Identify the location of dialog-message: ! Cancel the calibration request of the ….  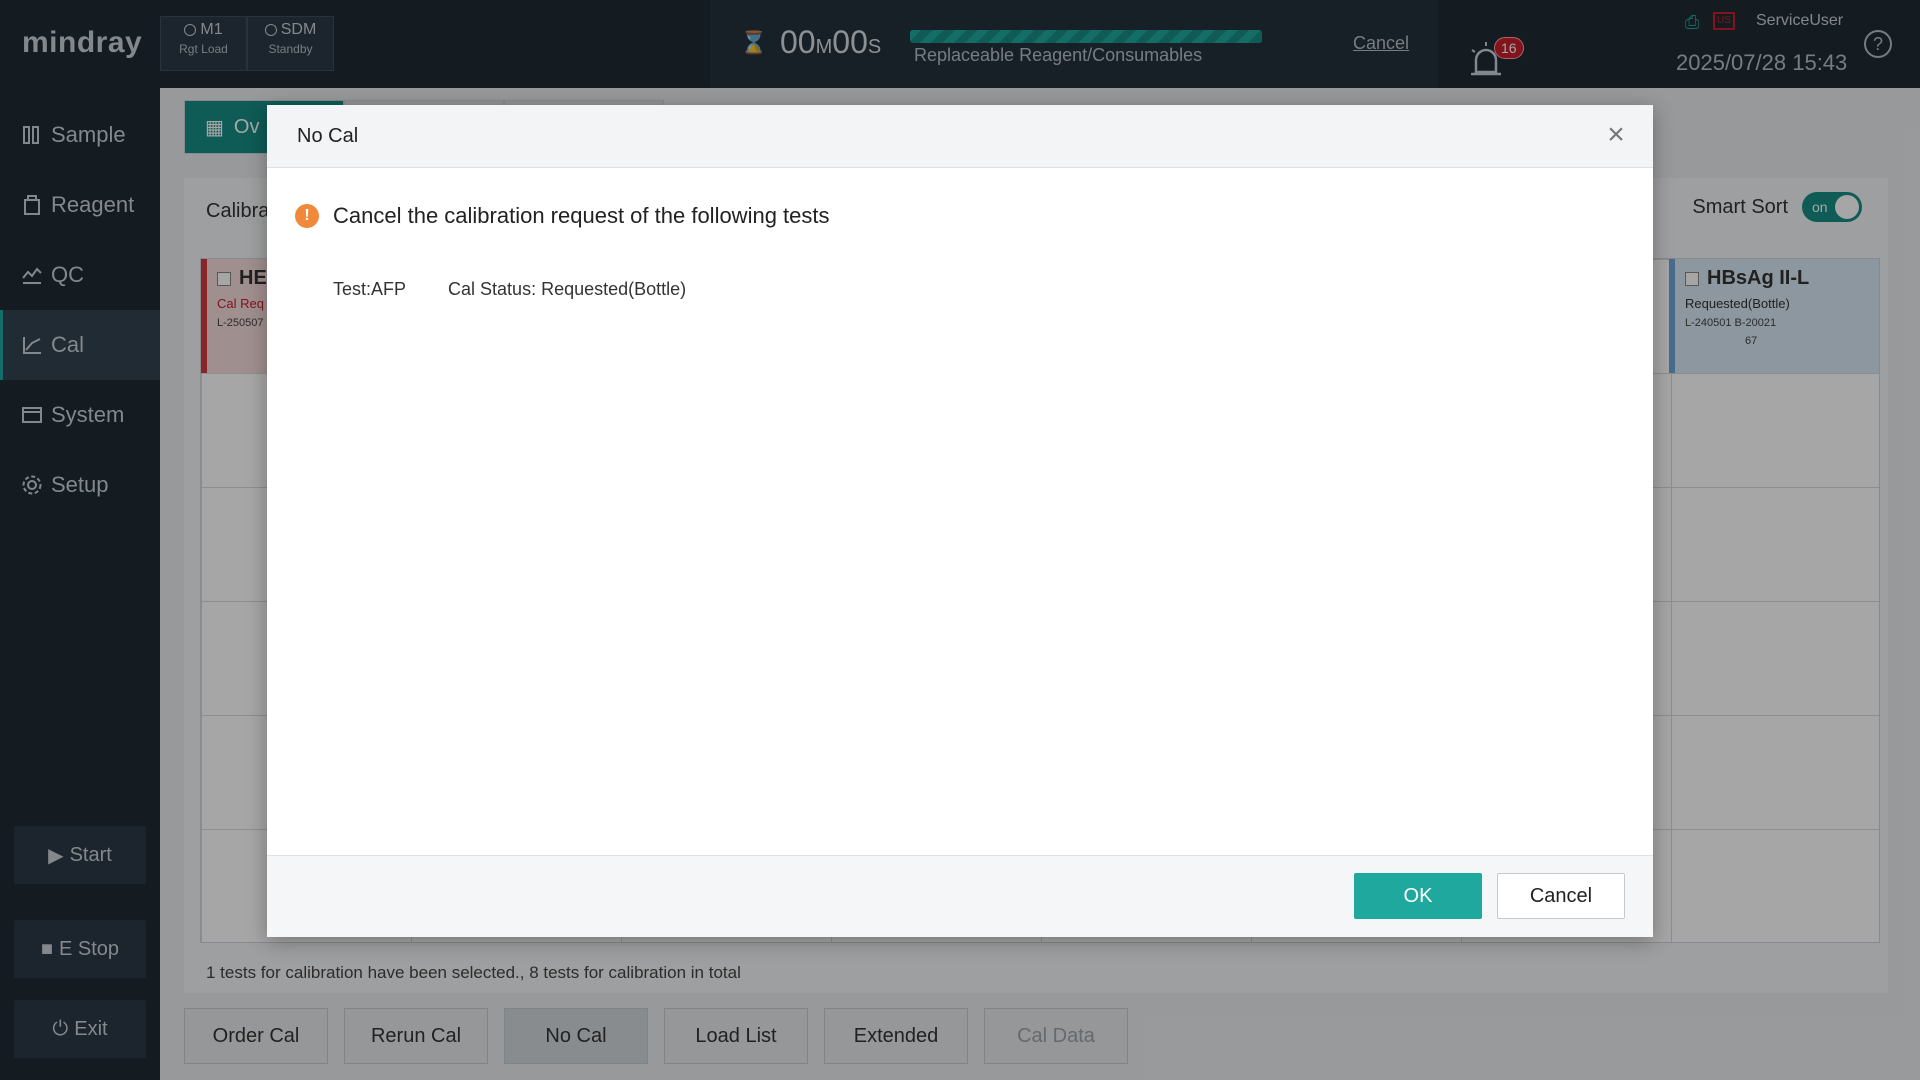
(562, 216).